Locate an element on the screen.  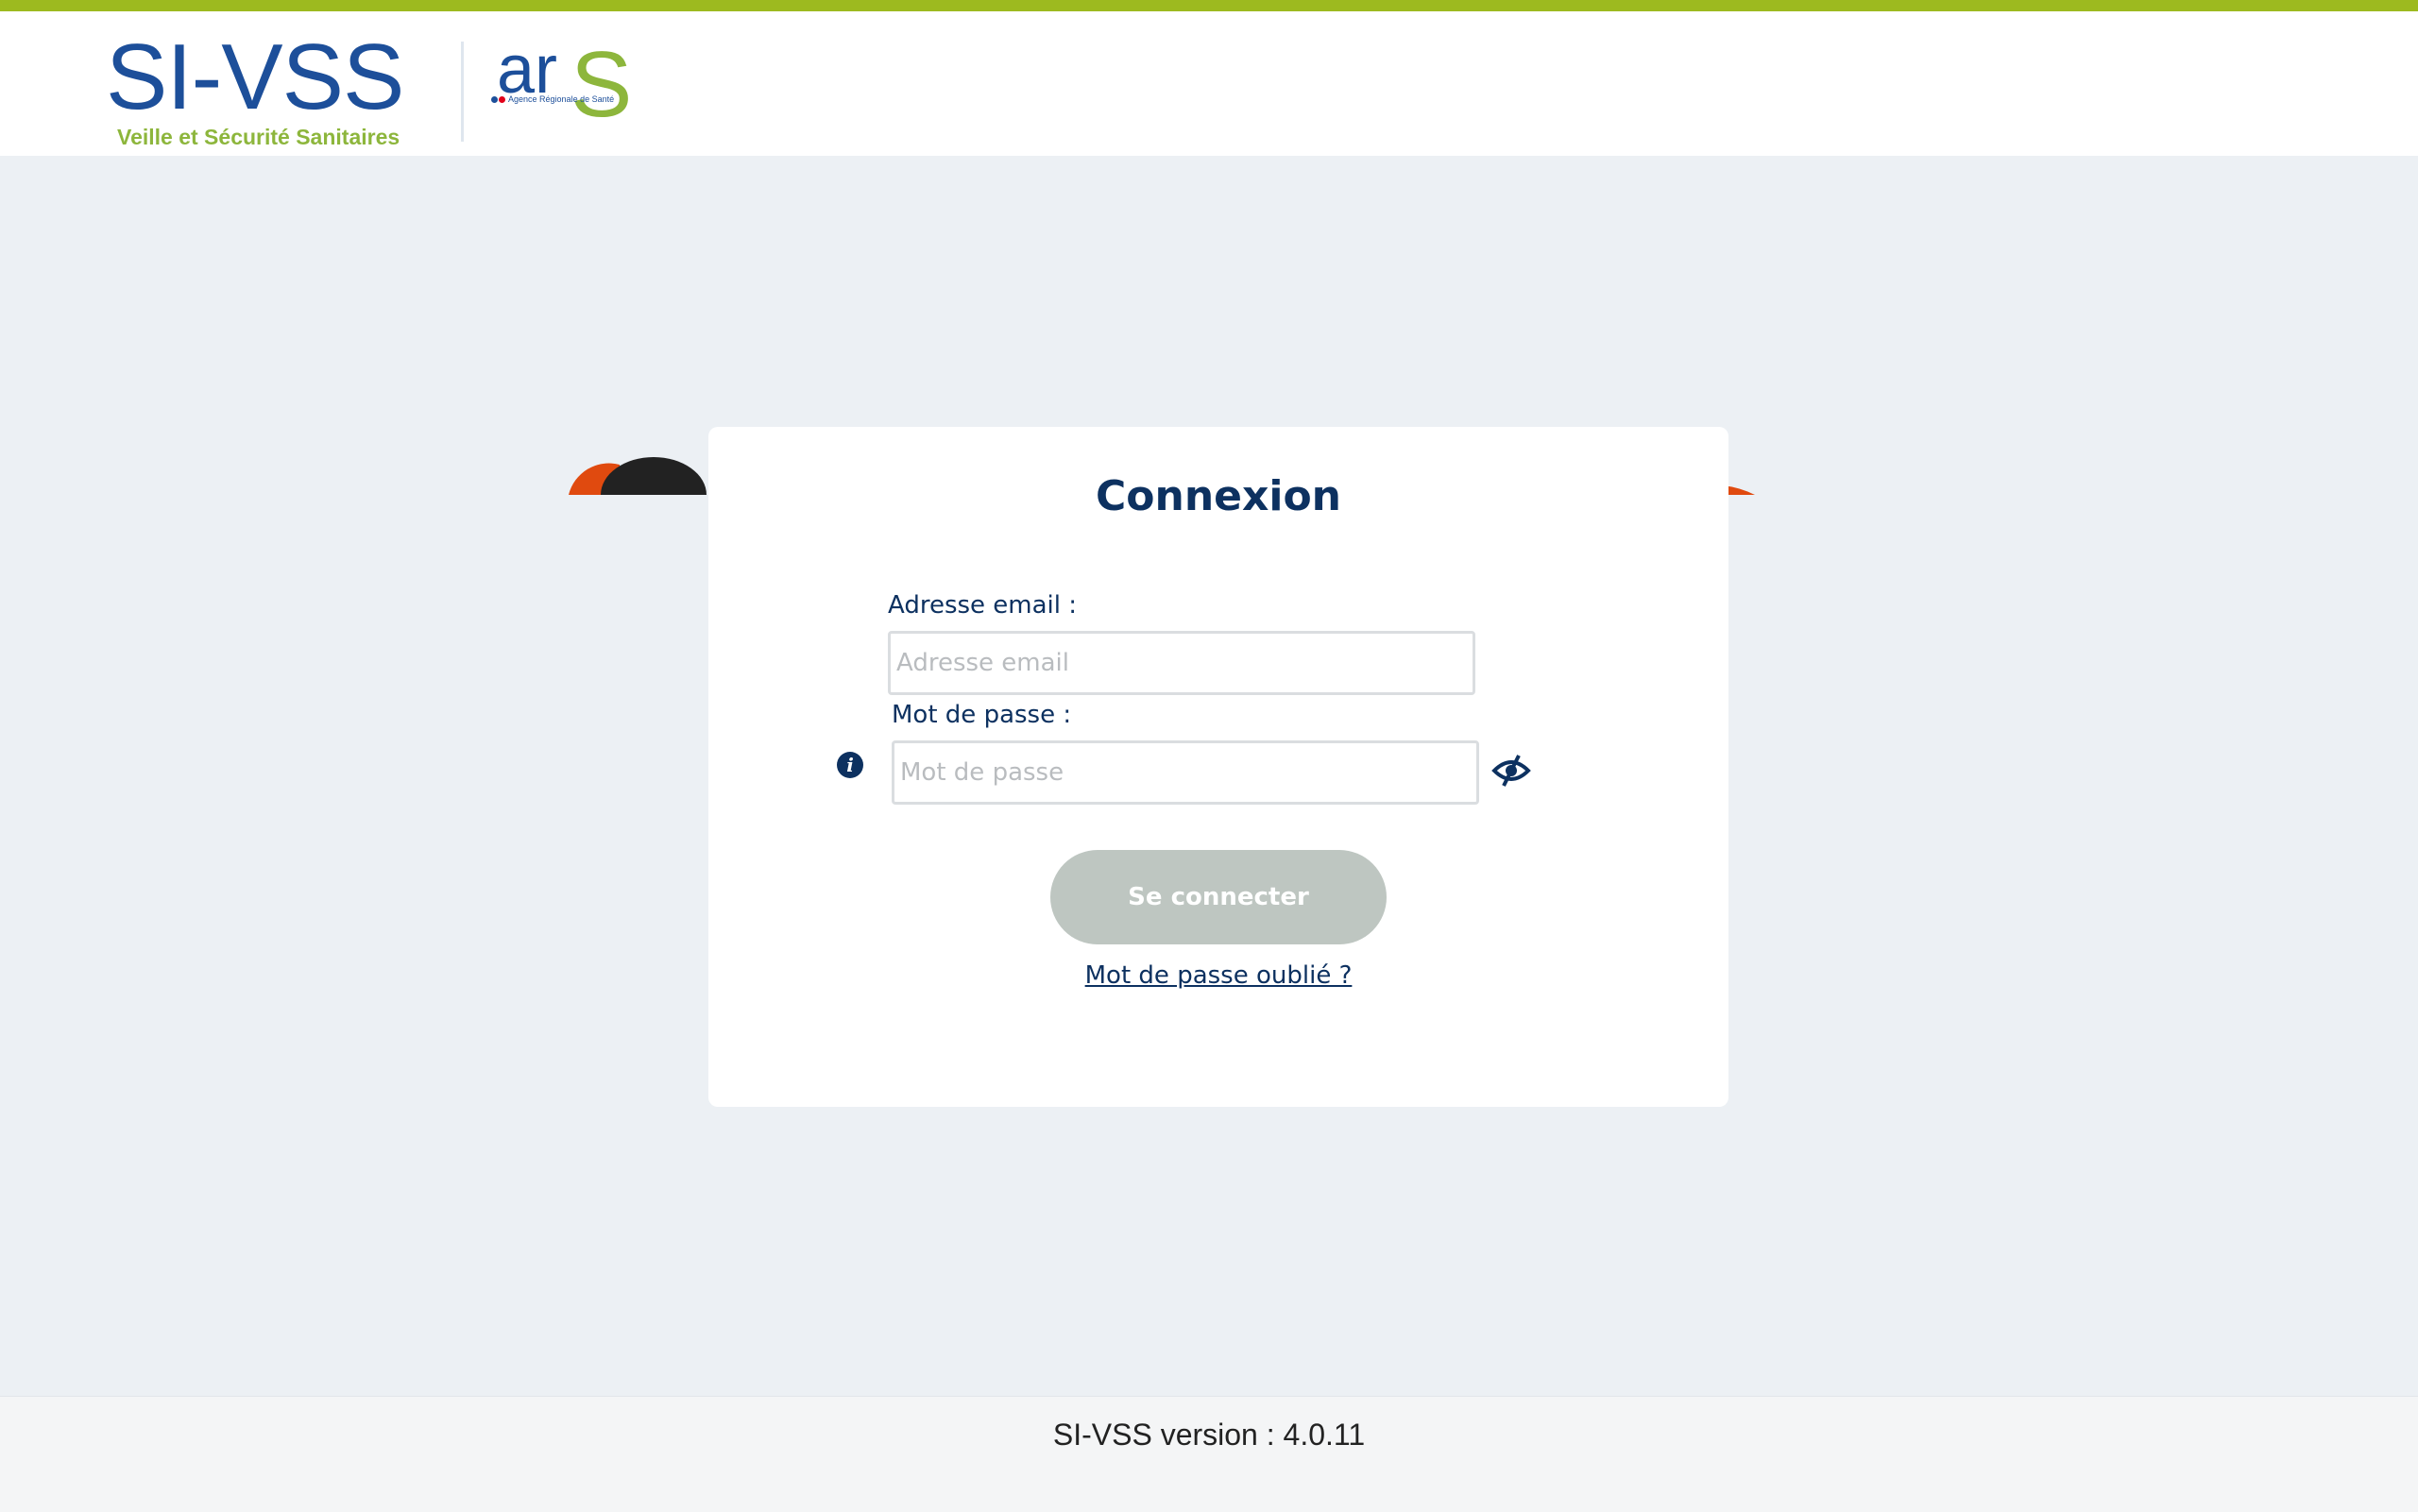
ars-logo-tagline: Agence Régionale de Santé is located at coordinates (553, 99).